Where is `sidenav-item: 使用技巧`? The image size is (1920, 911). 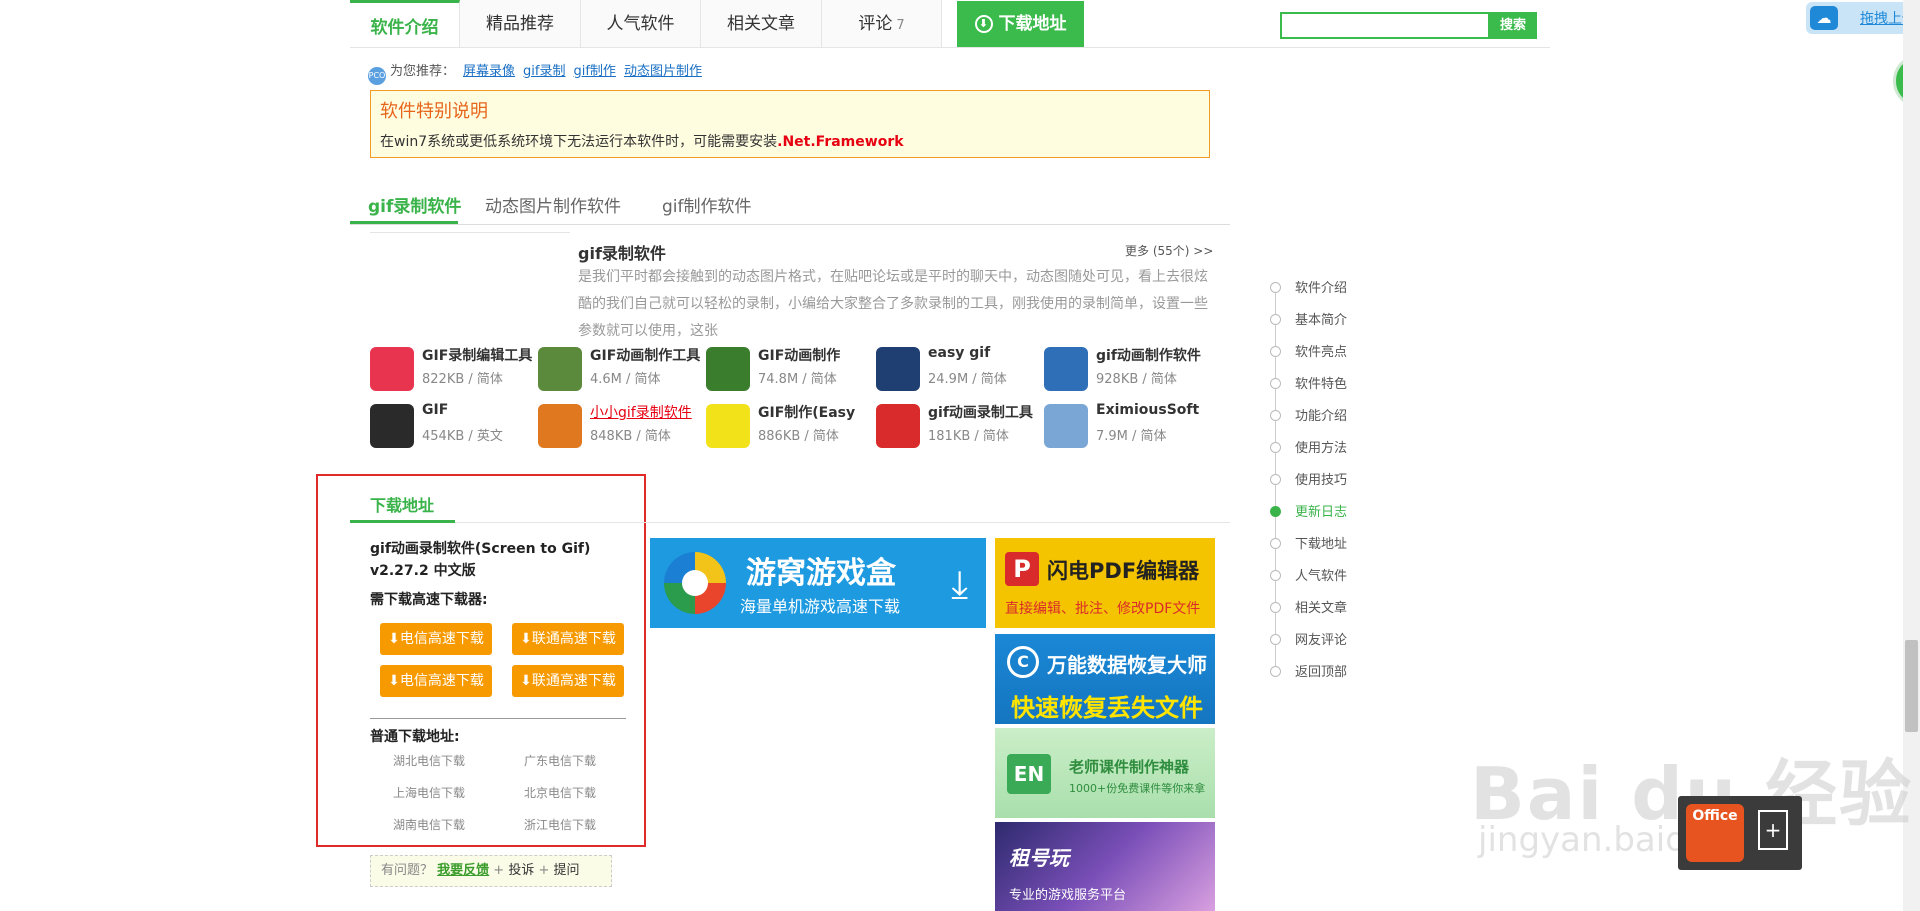
sidenav-item: 使用技巧 is located at coordinates (1308, 478).